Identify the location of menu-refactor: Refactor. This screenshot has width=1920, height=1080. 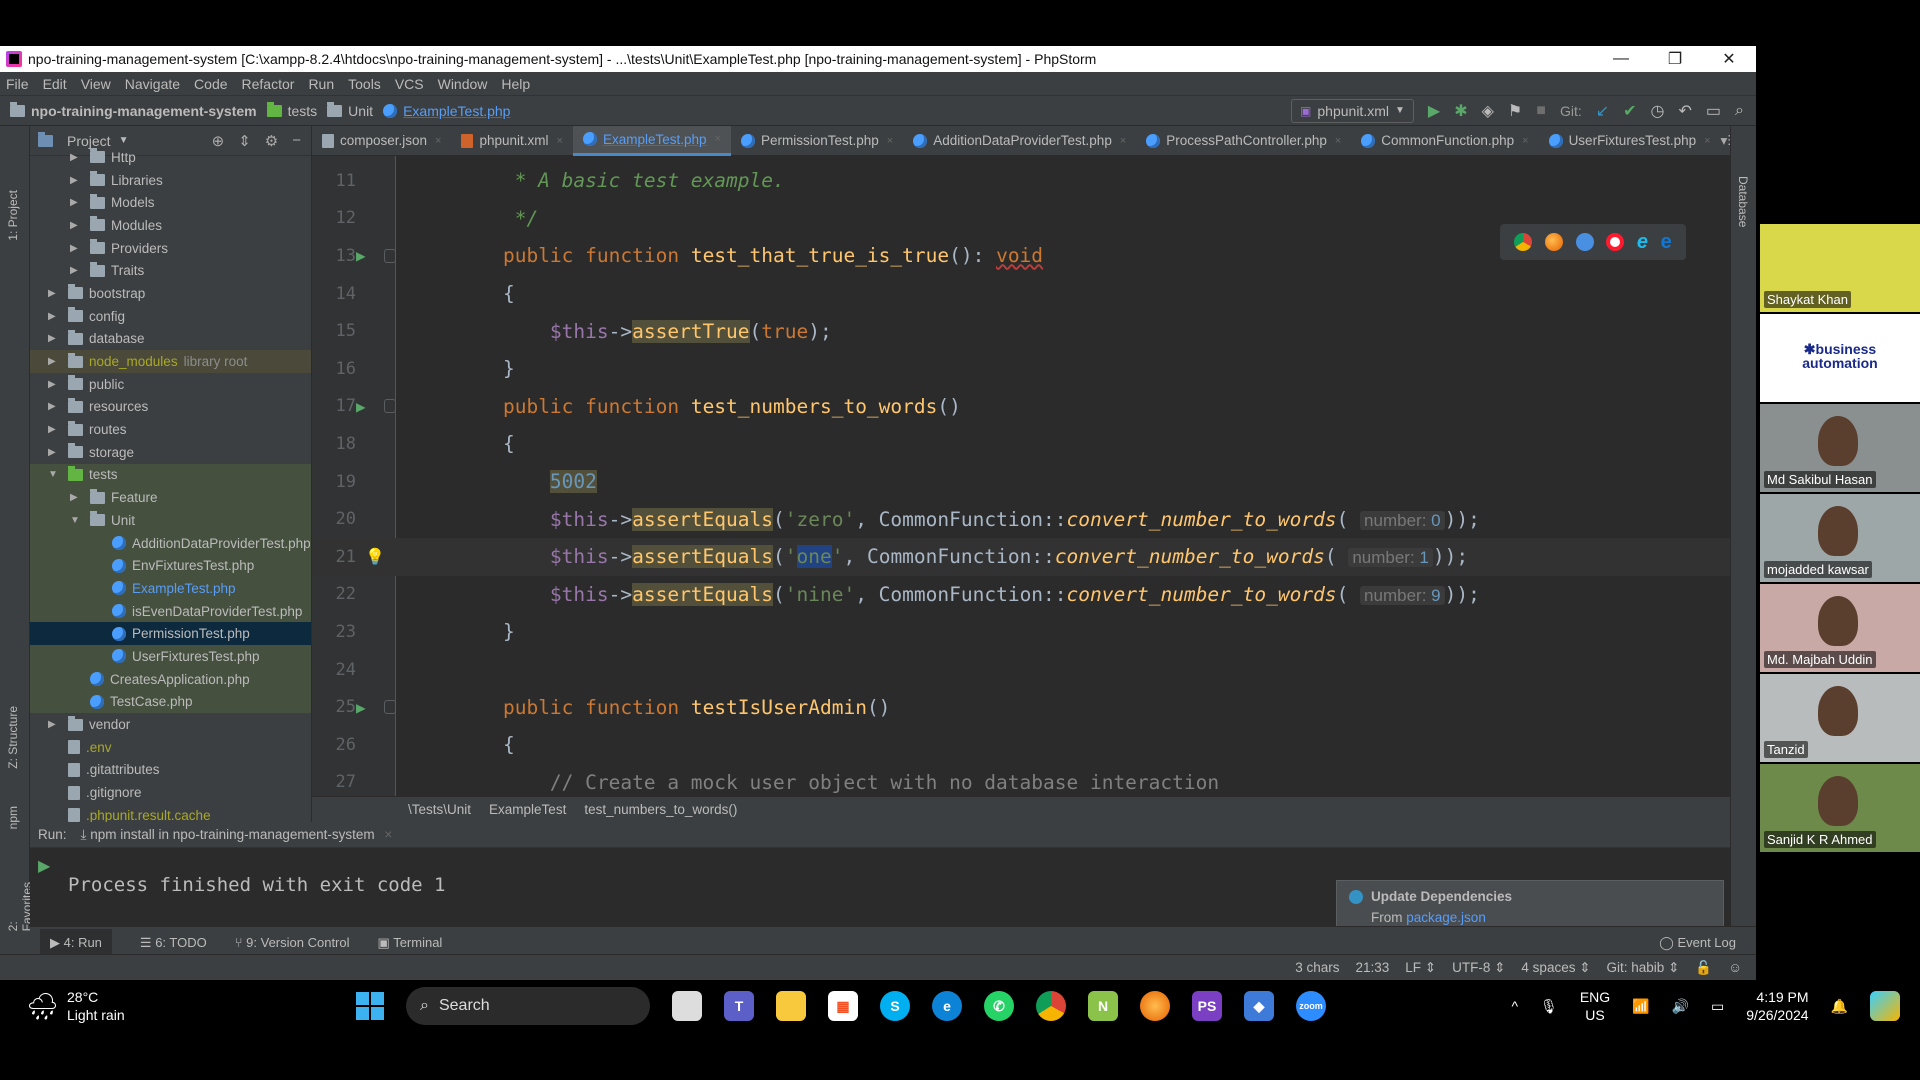
(268, 84).